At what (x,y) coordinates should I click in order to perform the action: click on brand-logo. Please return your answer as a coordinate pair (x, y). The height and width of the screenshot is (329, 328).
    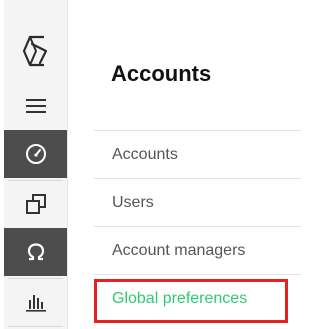
    Looking at the image, I should click on (35, 51).